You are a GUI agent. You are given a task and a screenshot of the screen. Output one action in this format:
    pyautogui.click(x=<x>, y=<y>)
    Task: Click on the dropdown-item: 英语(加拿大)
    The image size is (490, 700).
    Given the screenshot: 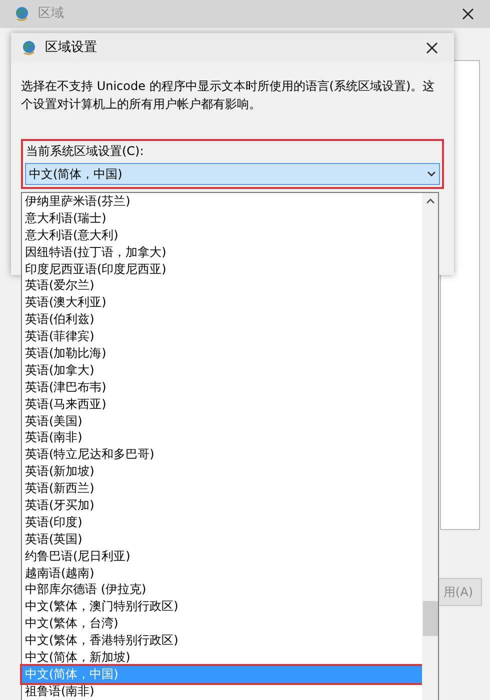 What is the action you would take?
    pyautogui.click(x=222, y=370)
    